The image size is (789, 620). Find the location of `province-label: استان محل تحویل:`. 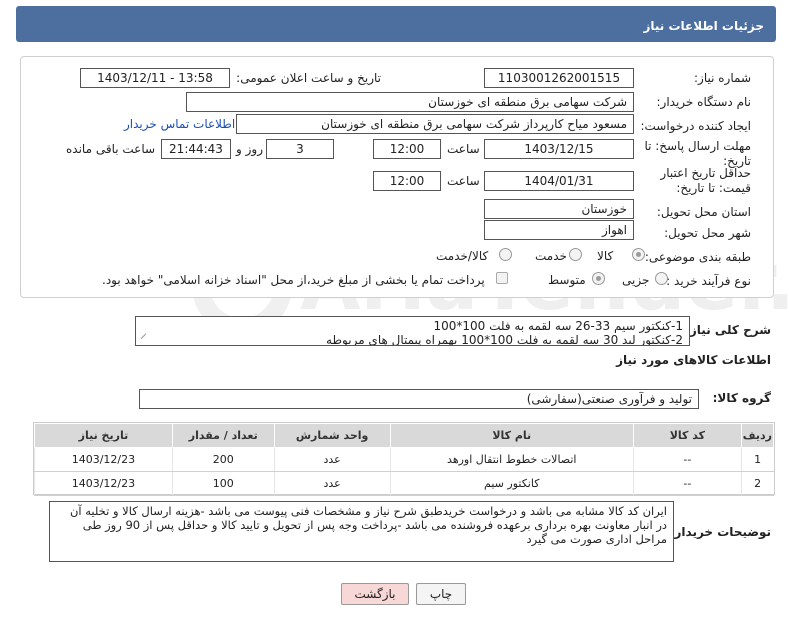

province-label: استان محل تحویل: is located at coordinates (703, 212).